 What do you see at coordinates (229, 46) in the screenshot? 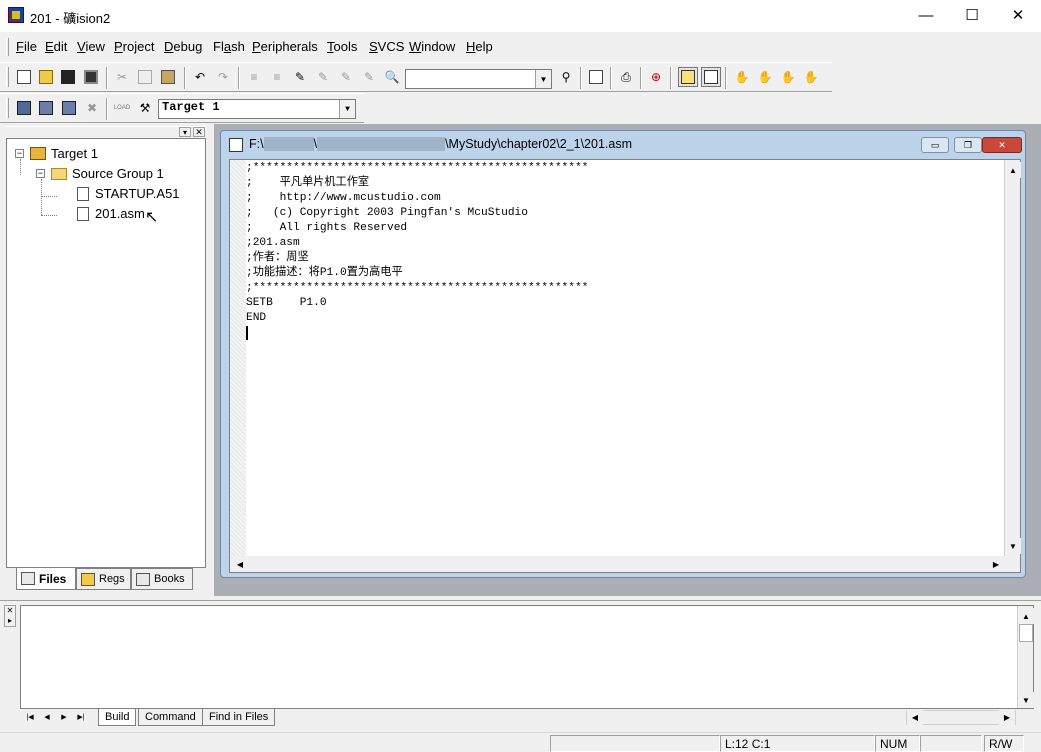
I see `menu-flash: Flash` at bounding box center [229, 46].